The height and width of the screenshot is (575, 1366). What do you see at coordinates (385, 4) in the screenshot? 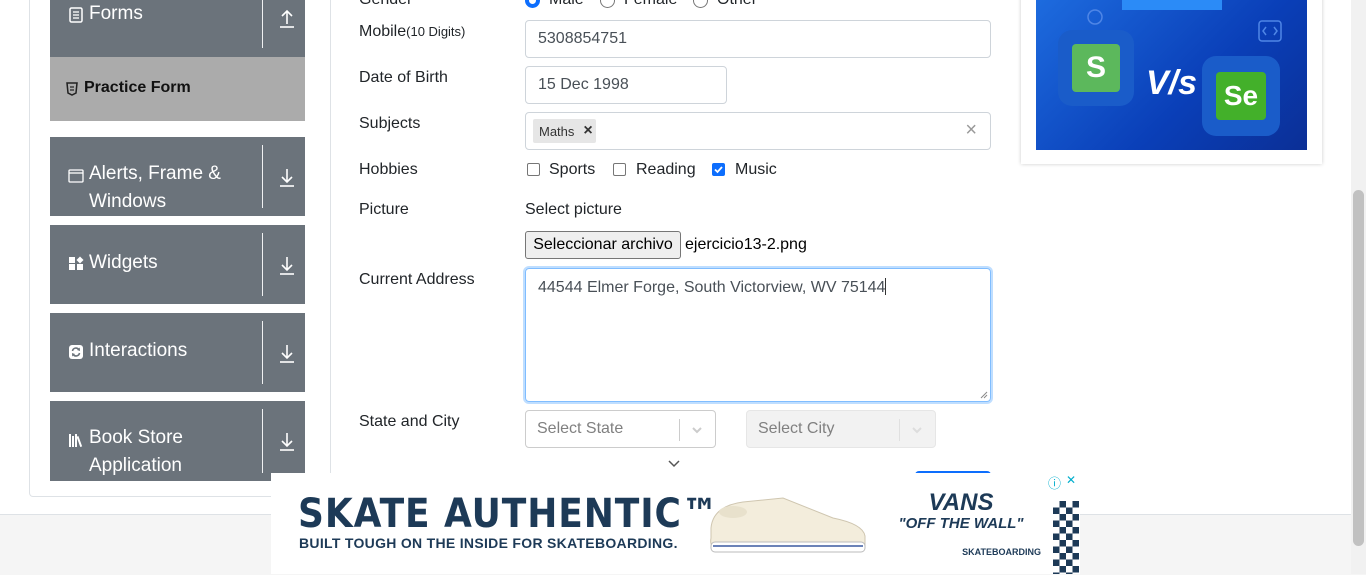
I see `gender-label: Gender` at bounding box center [385, 4].